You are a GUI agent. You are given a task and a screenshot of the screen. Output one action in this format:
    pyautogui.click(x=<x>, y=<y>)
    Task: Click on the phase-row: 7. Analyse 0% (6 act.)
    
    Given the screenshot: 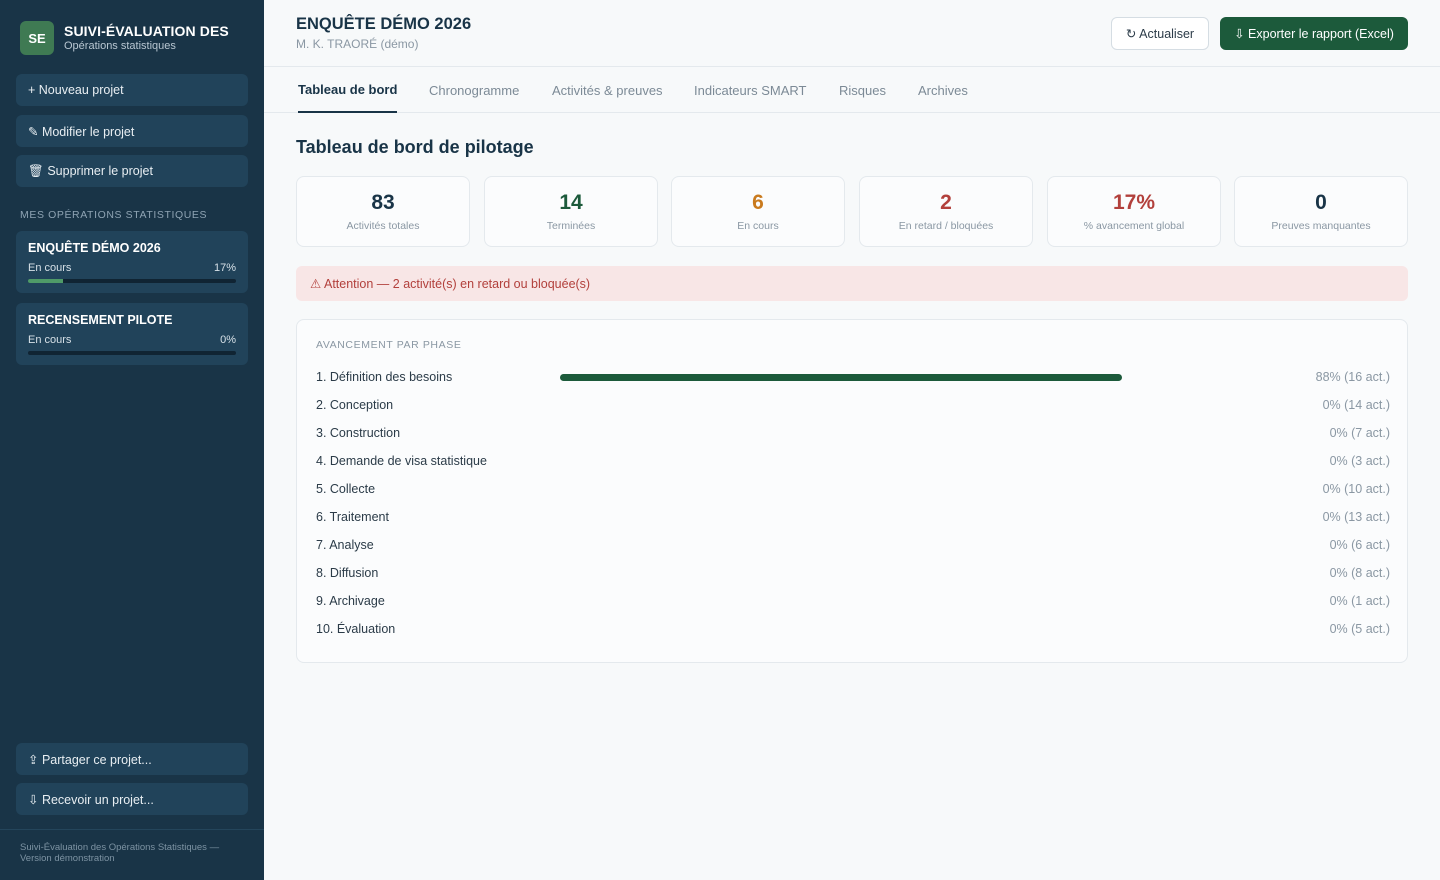 What is the action you would take?
    pyautogui.click(x=853, y=546)
    